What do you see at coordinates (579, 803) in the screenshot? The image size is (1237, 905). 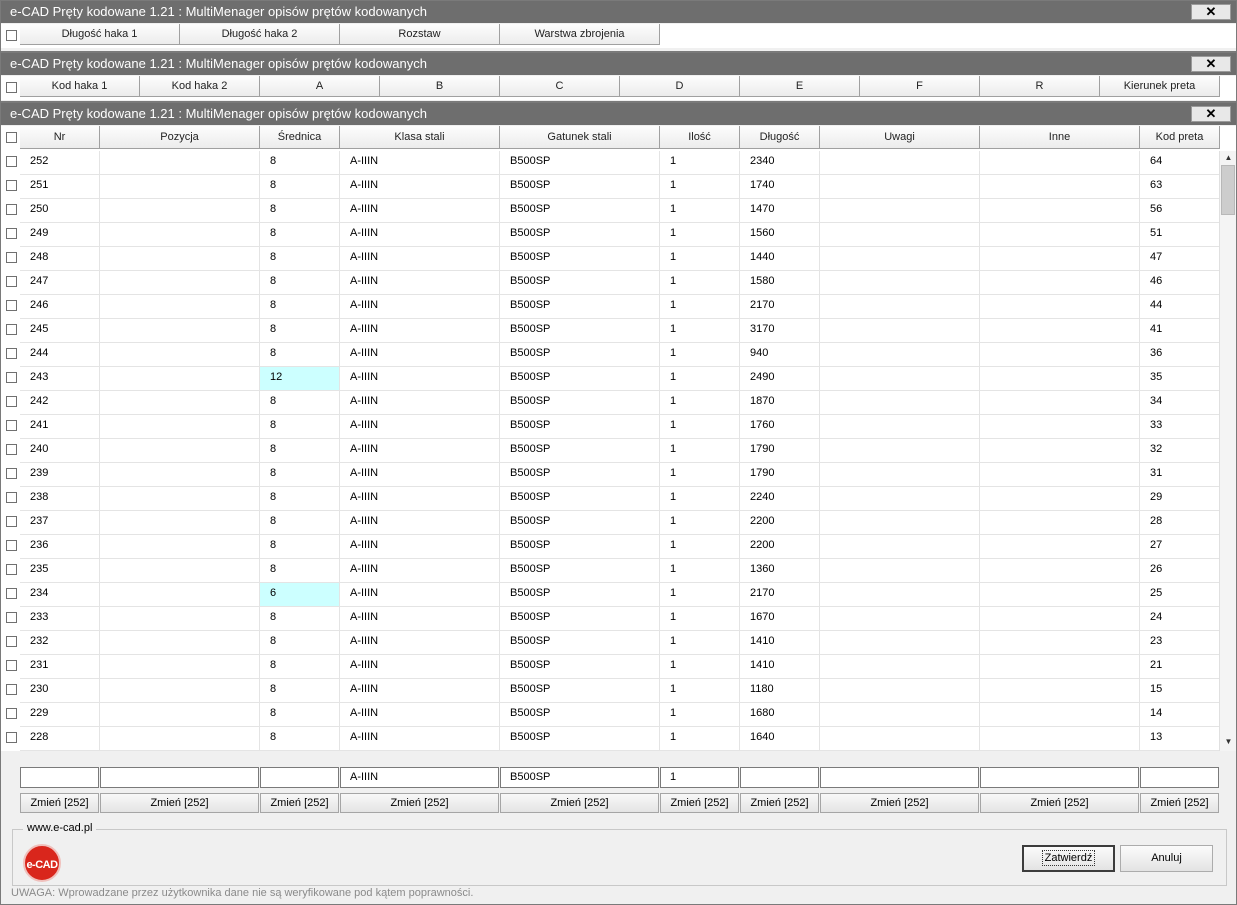 I see `change-button-steel-grade: Zmień [252]` at bounding box center [579, 803].